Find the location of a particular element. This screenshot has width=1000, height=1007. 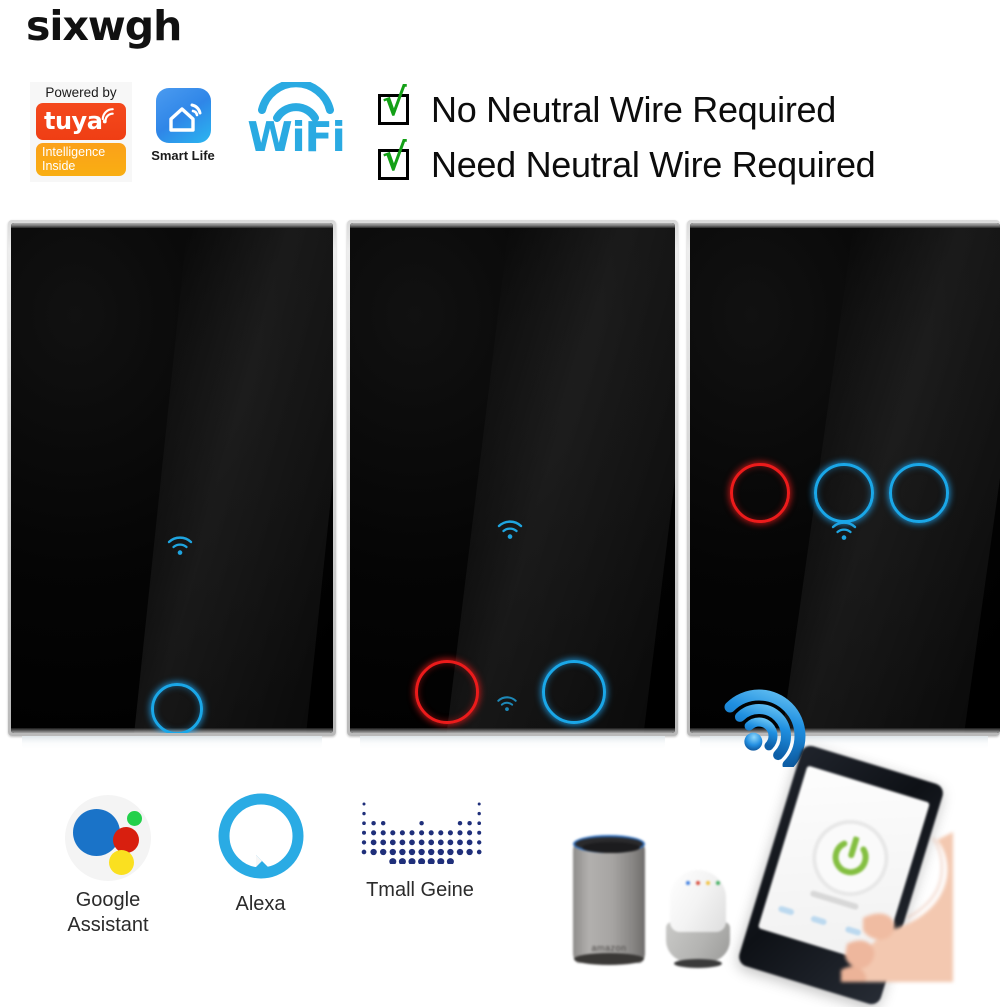

ga-red-dot is located at coordinates (126, 840).